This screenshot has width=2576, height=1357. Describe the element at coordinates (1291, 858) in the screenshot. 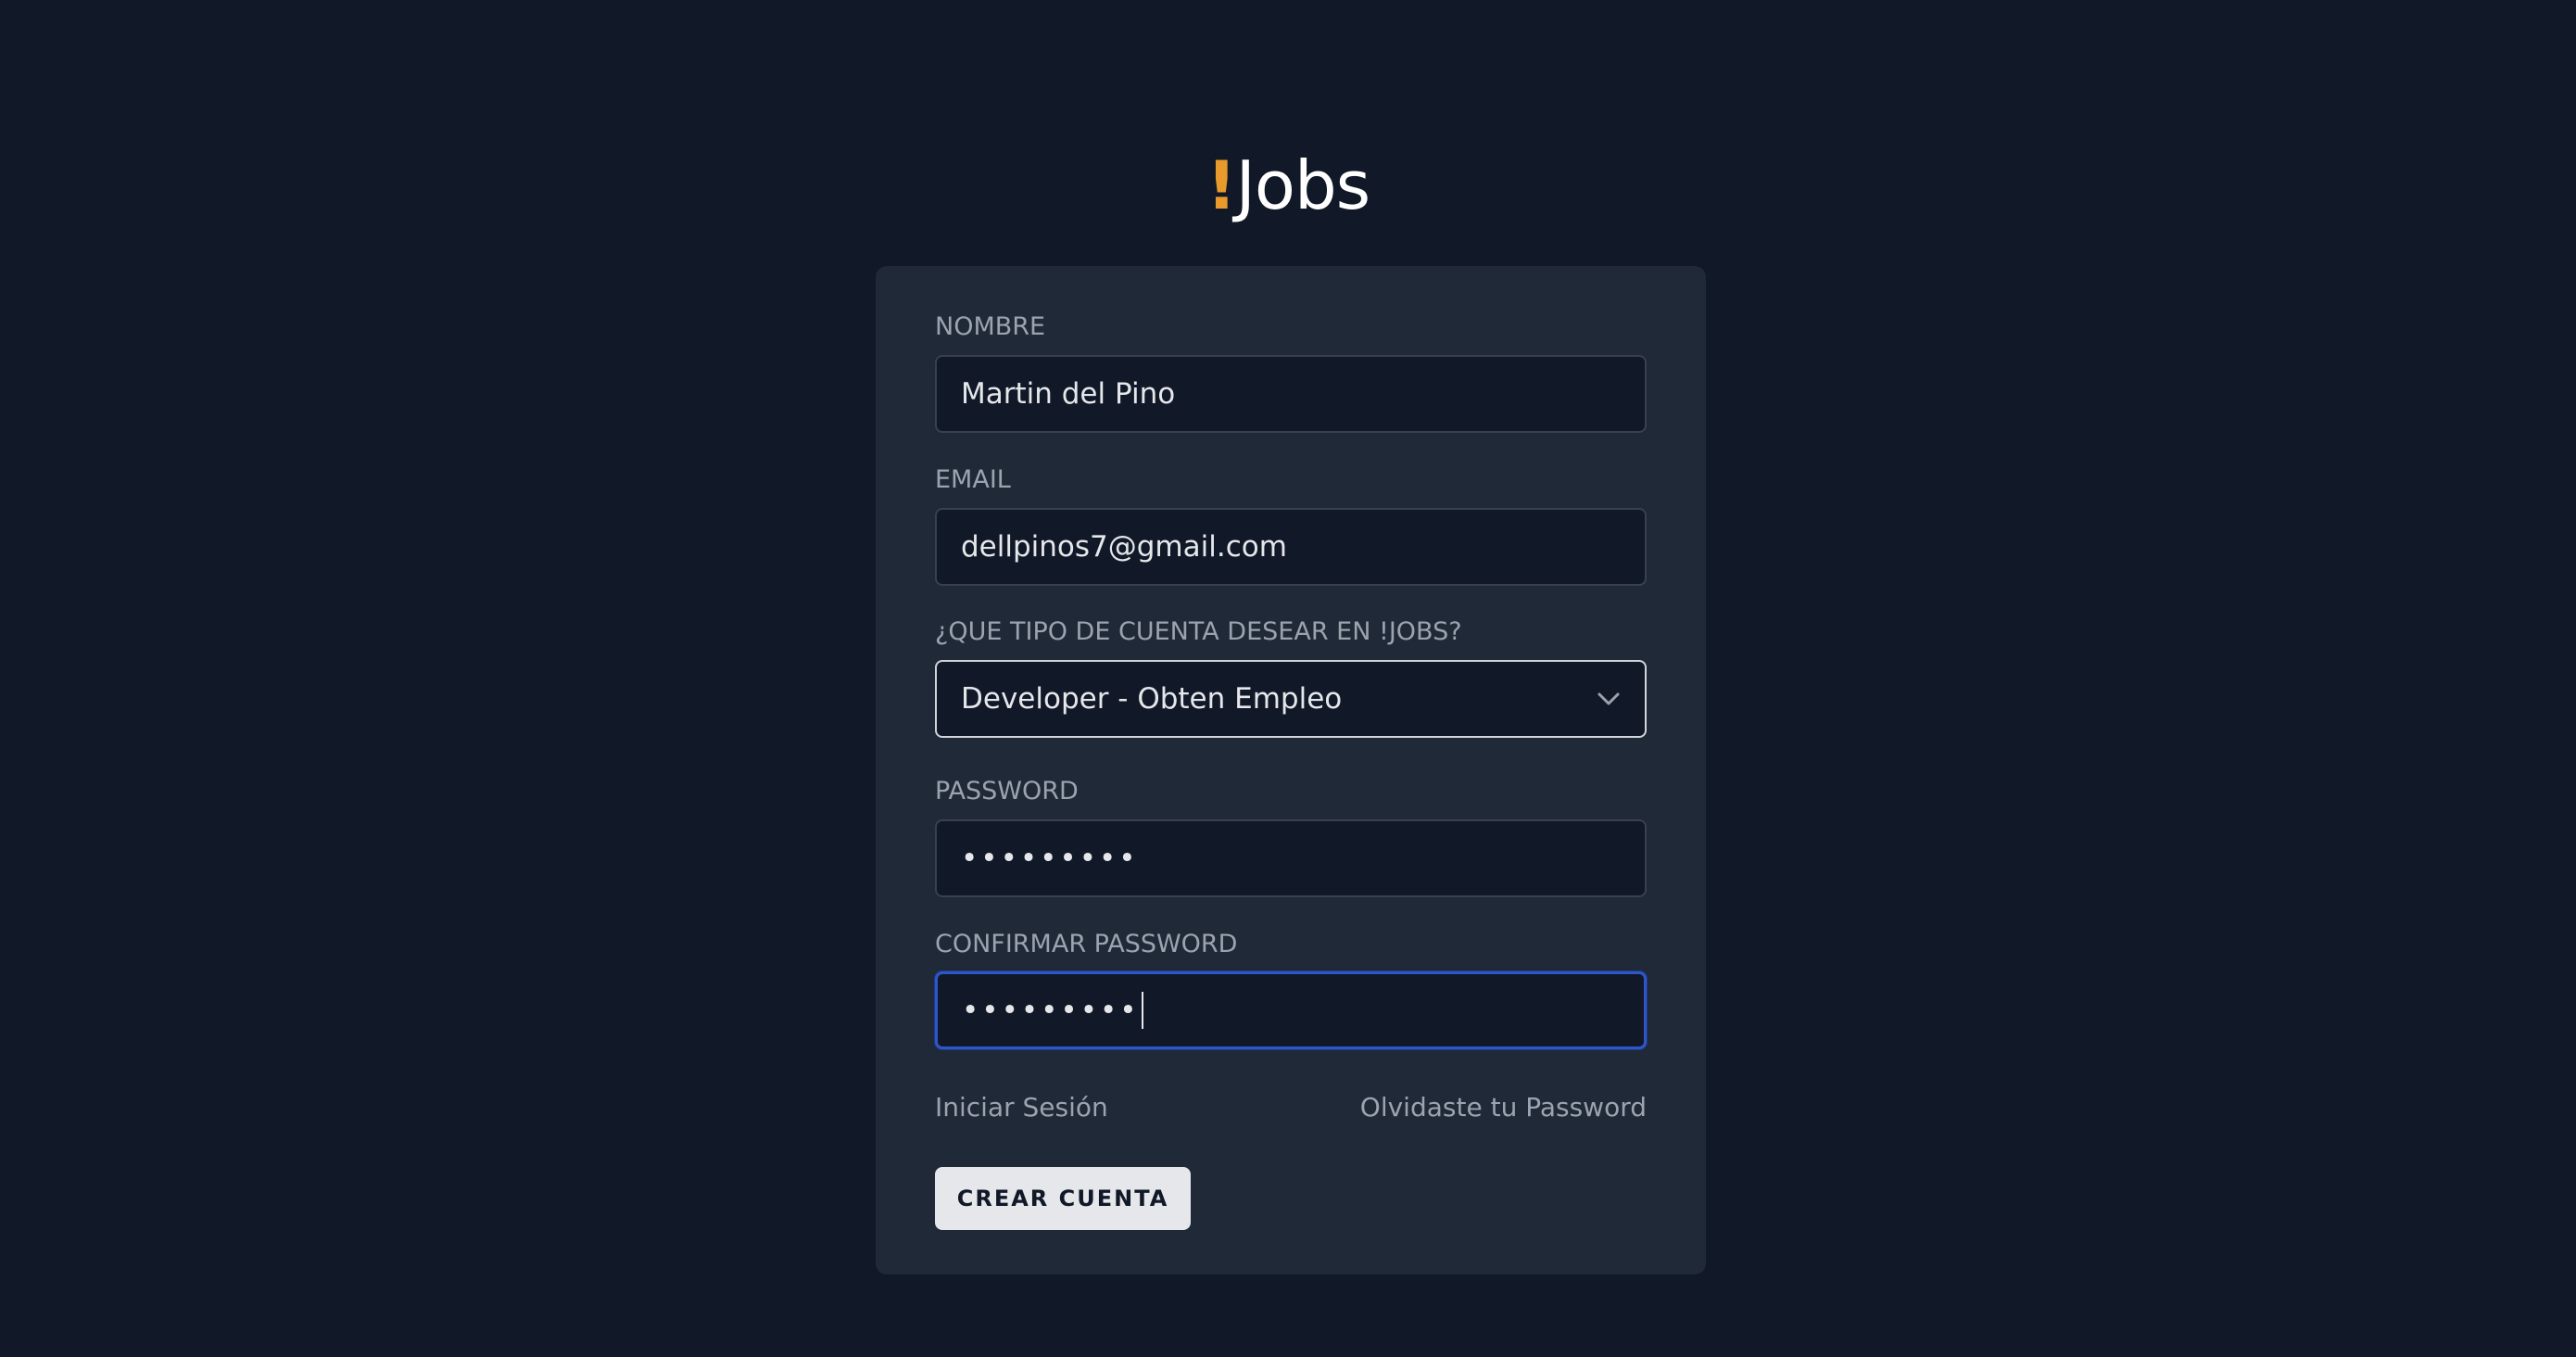

I see `password-input: •••••••••` at that location.